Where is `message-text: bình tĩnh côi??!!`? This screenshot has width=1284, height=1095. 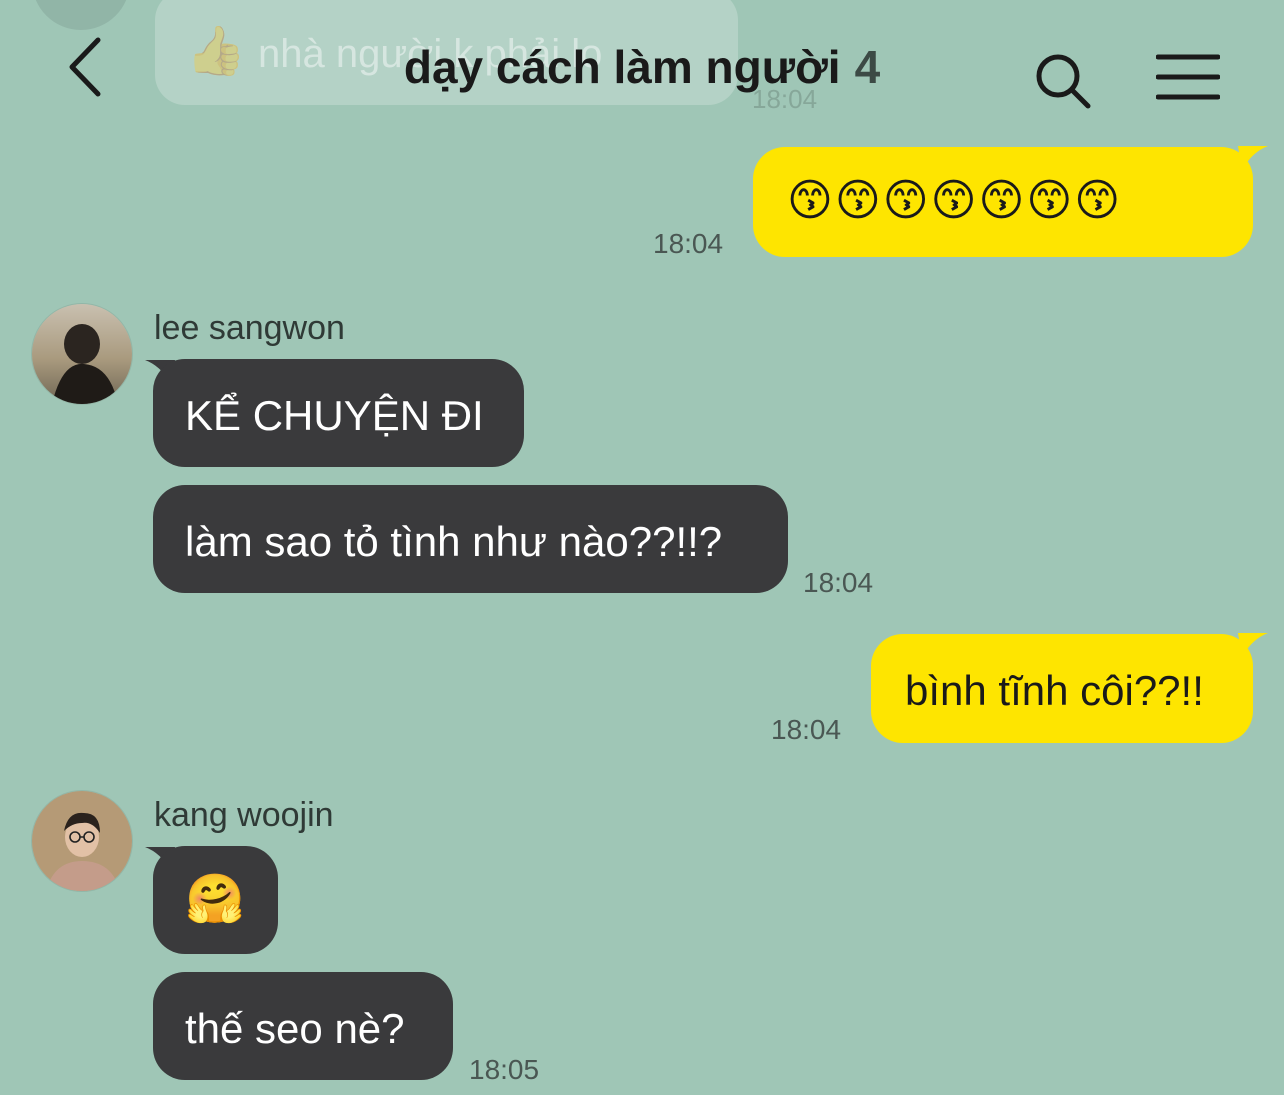
message-text: bình tĩnh côi??!! is located at coordinates (1054, 690).